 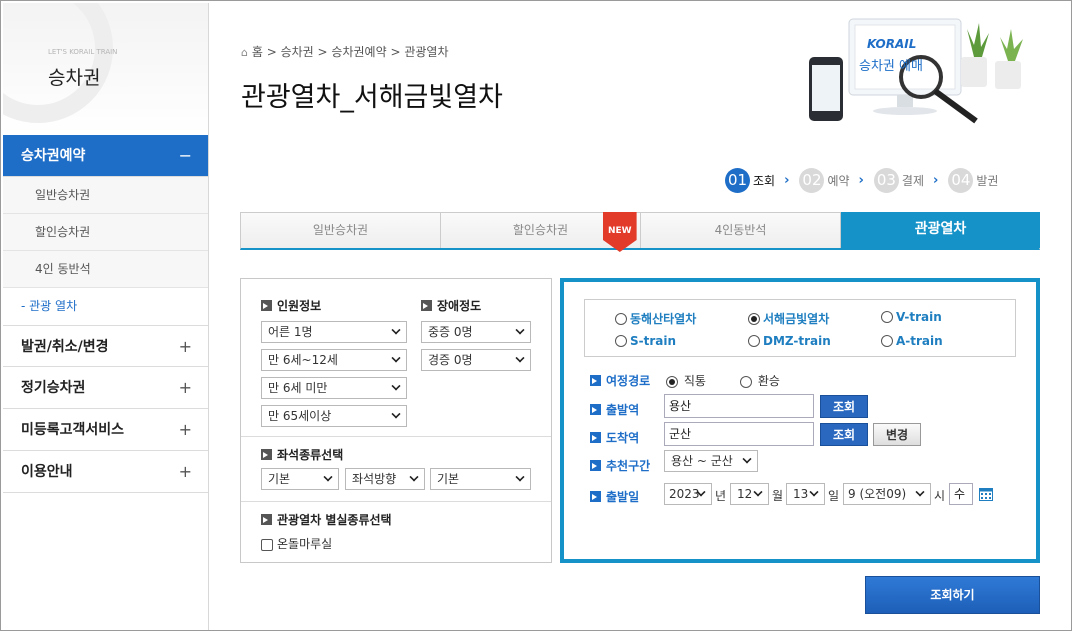 What do you see at coordinates (297, 52) in the screenshot?
I see `breadcrumb-item: 승차권` at bounding box center [297, 52].